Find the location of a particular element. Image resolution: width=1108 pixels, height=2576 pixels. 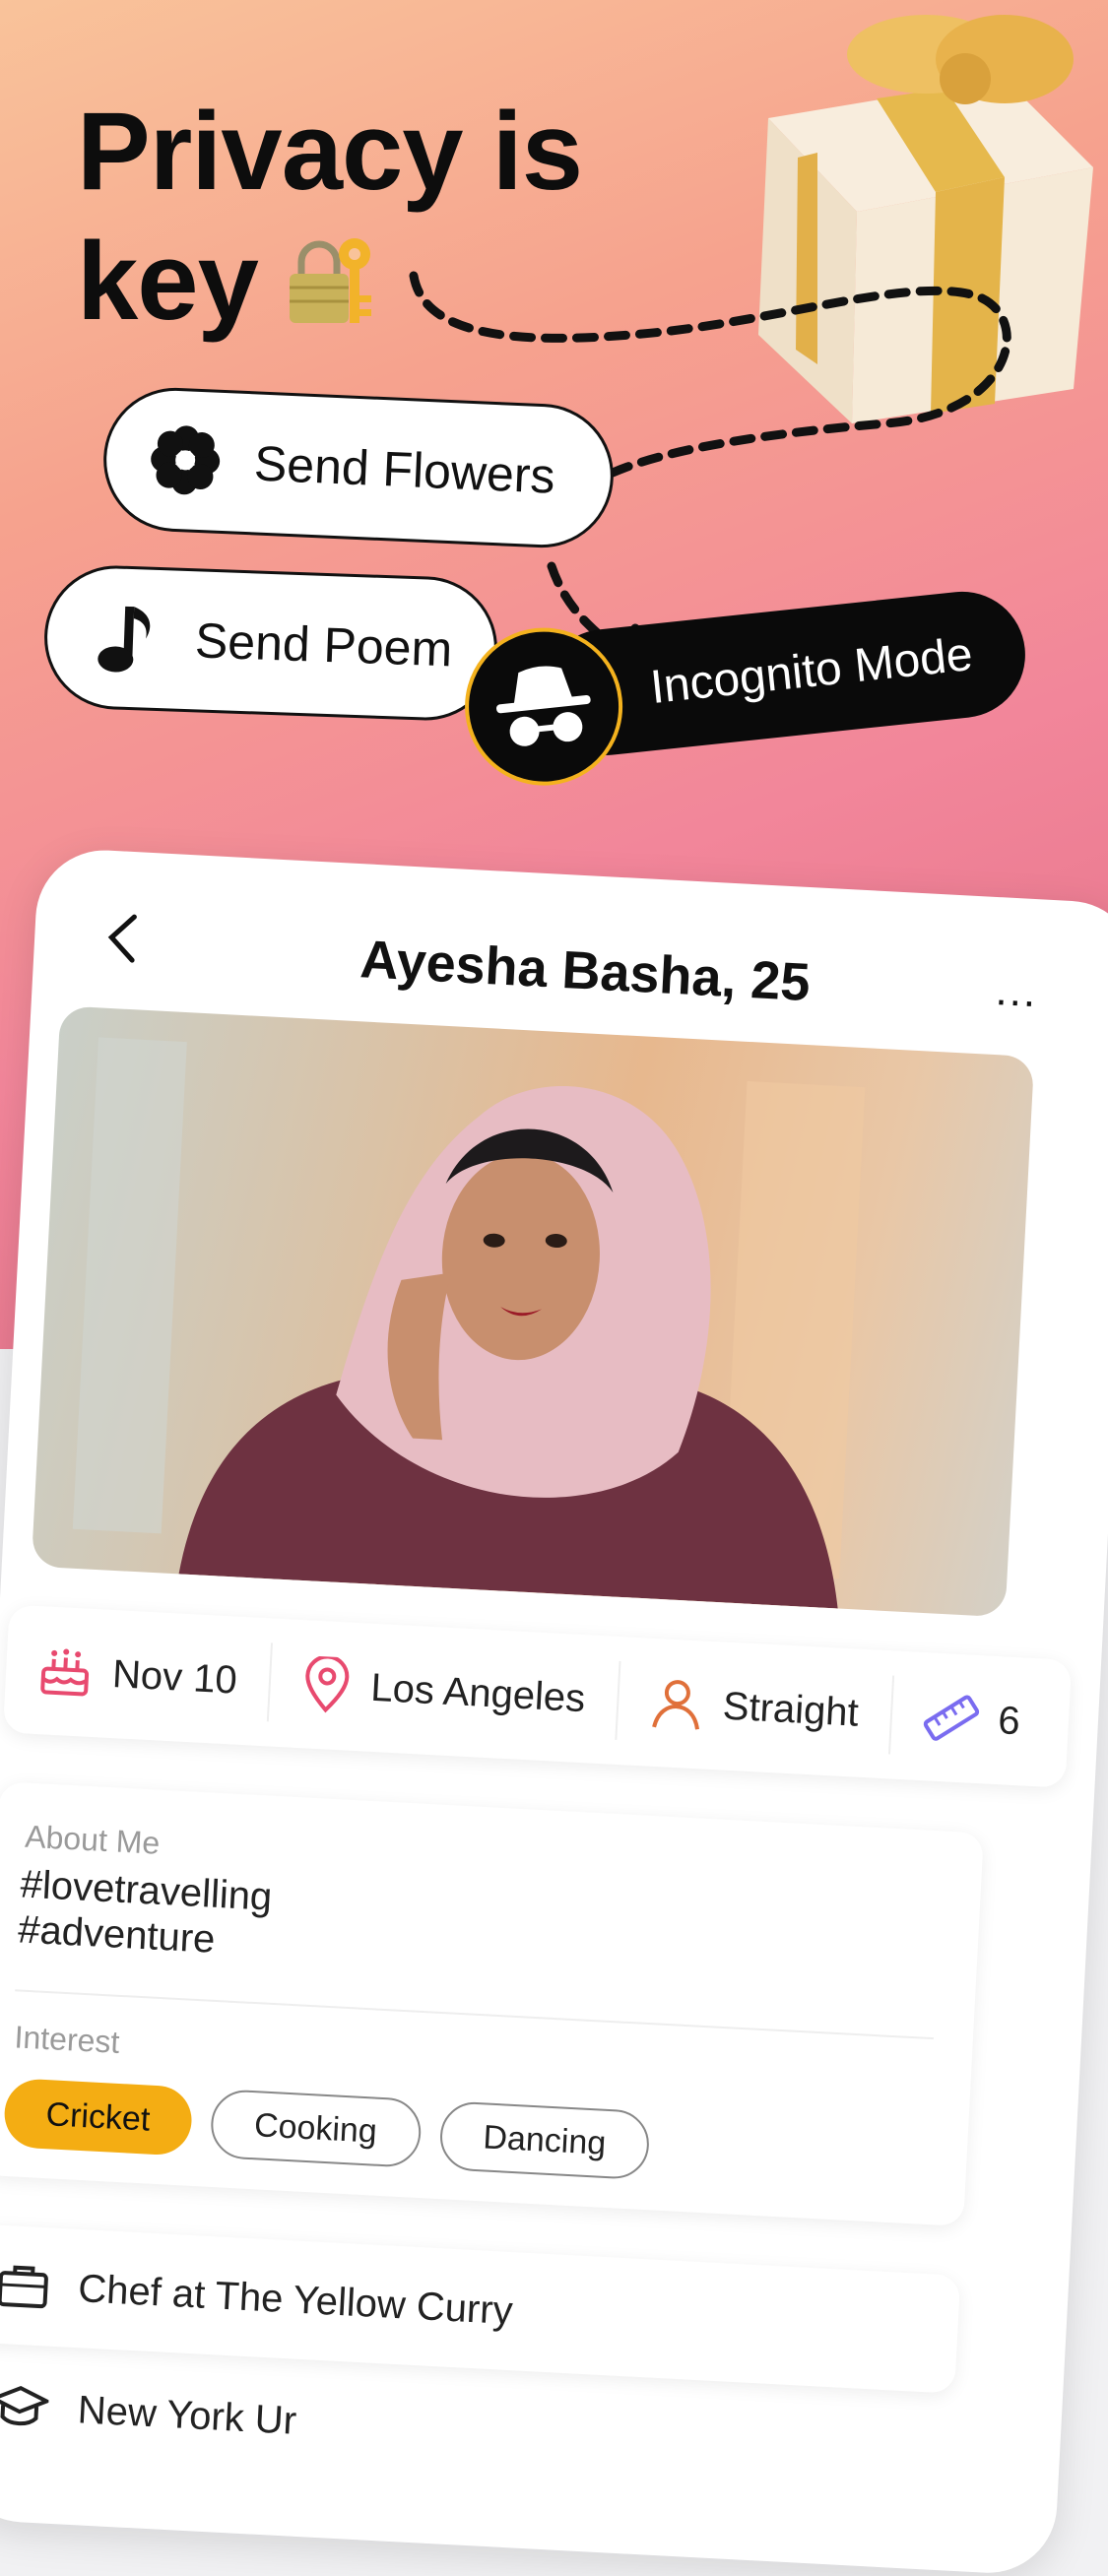

send-flowers-label: Send Flowers is located at coordinates (404, 469).